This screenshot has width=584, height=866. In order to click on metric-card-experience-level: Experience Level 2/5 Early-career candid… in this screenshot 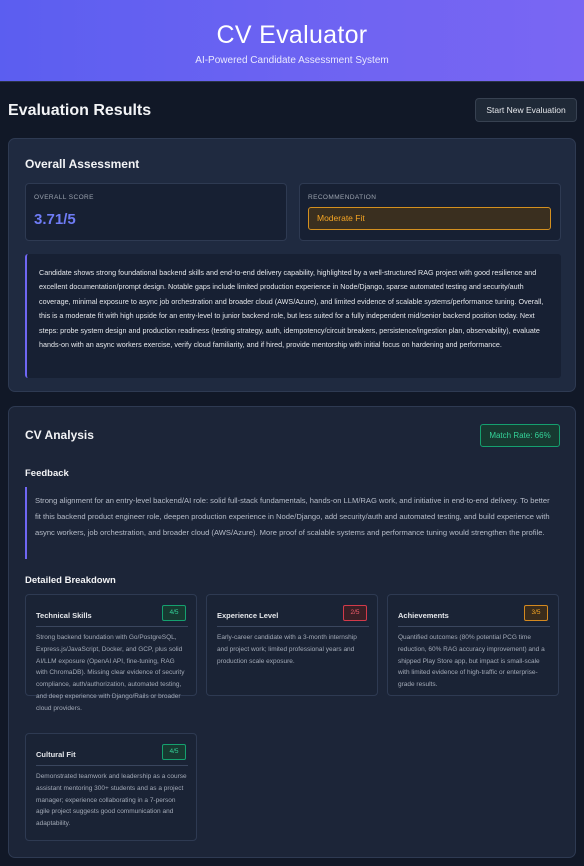, I will do `click(292, 645)`.